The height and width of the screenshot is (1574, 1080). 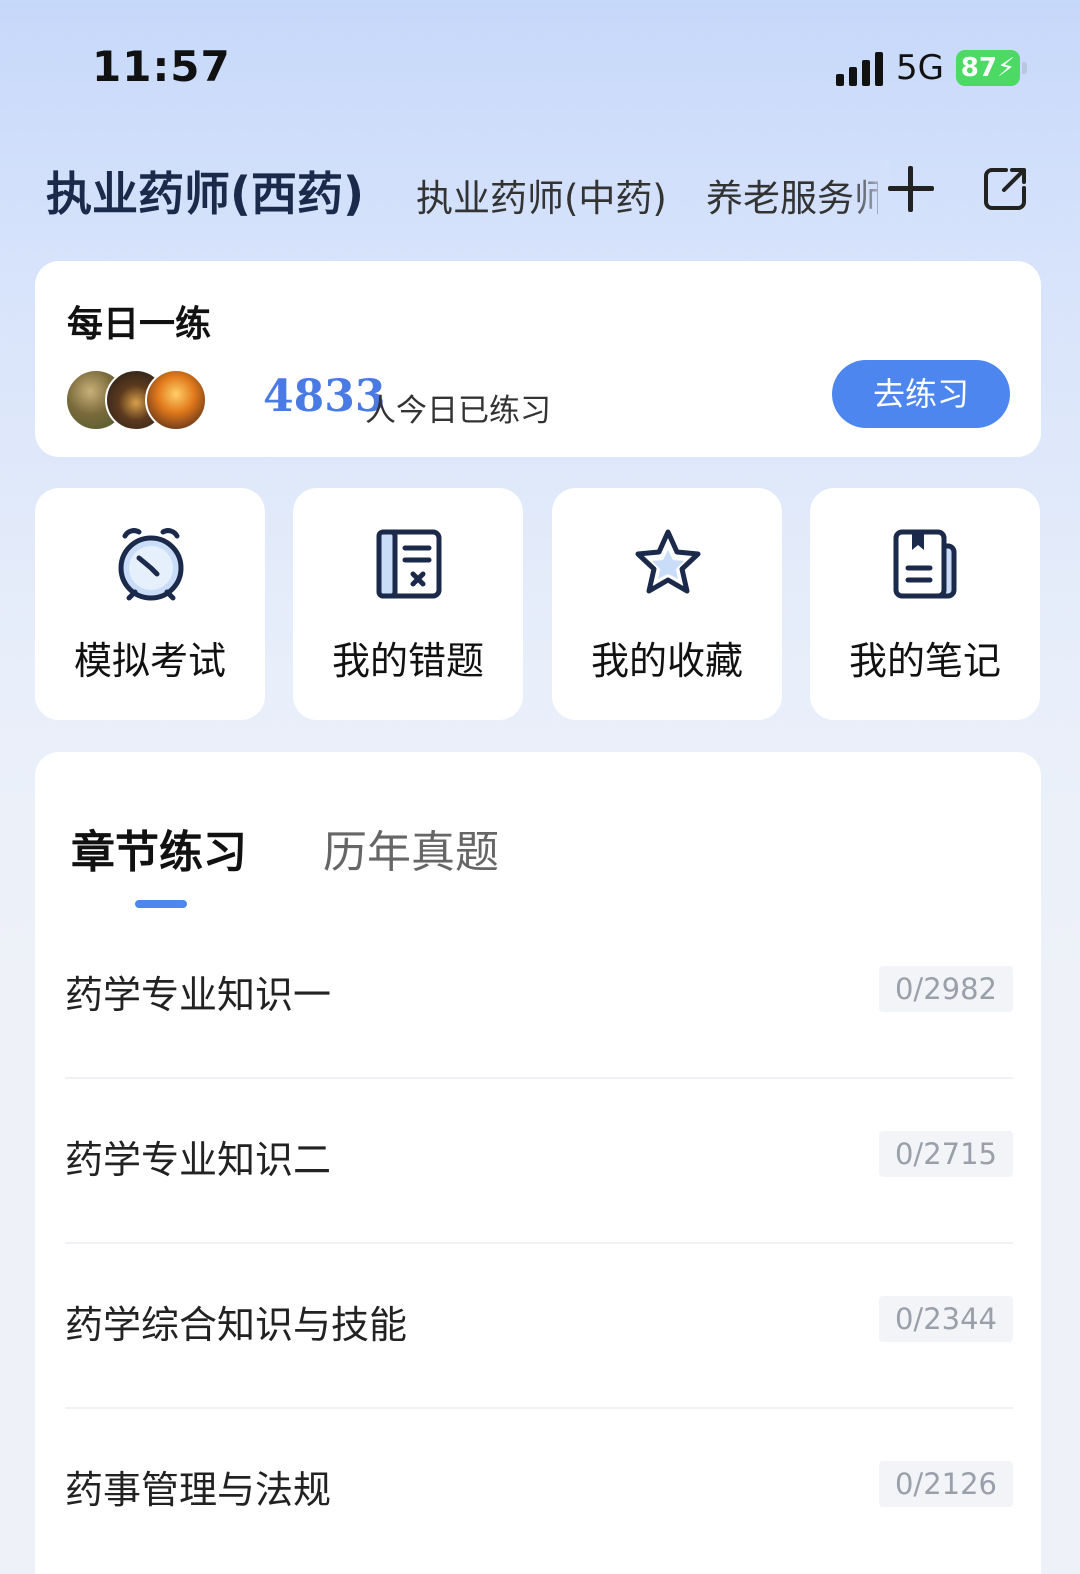 I want to click on tile-label: 模拟考试, so click(x=149, y=661).